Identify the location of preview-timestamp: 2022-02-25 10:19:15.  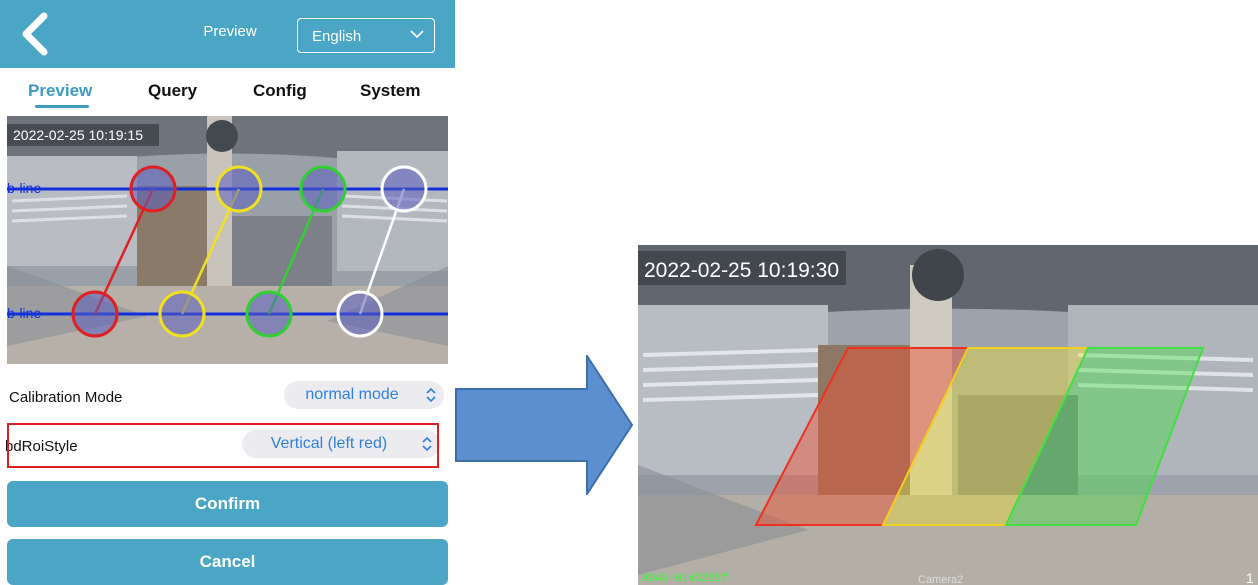
(78, 135).